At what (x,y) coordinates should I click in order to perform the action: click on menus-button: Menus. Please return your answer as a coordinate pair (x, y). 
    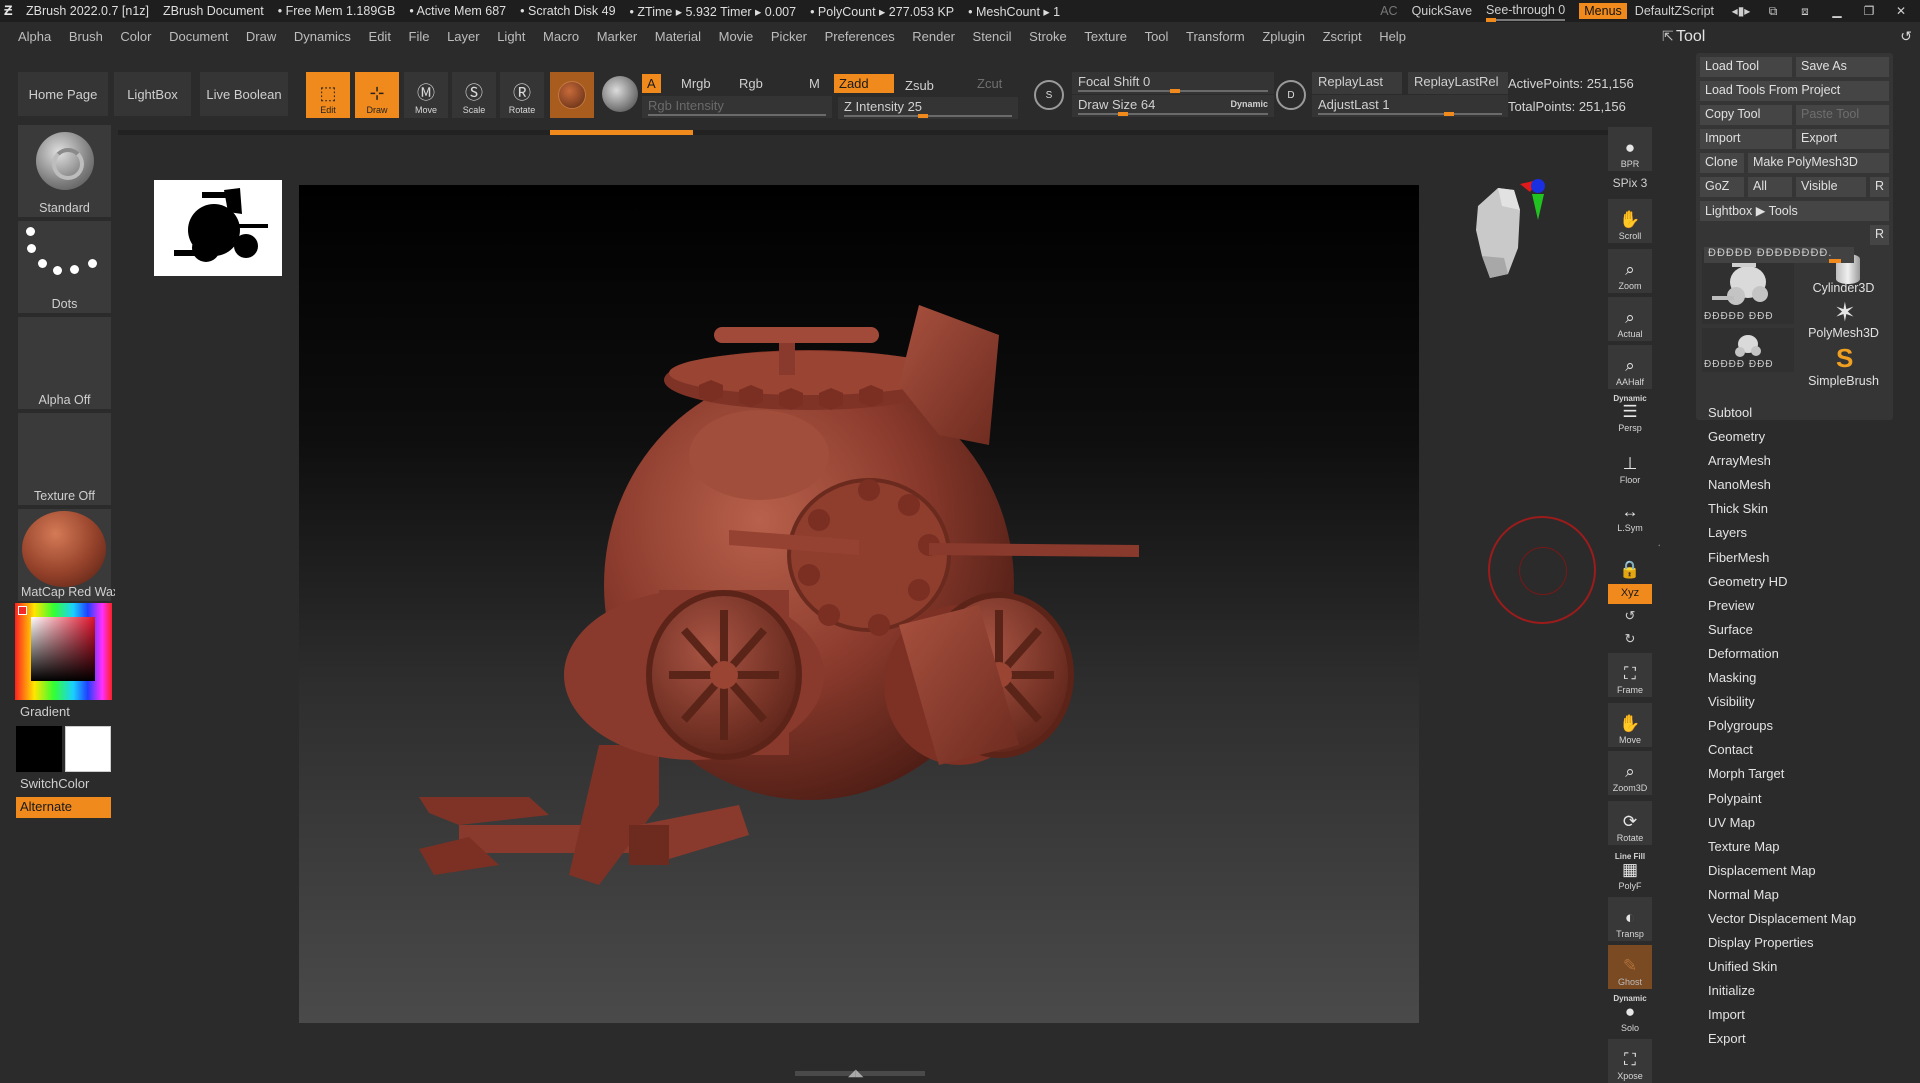
    Looking at the image, I should click on (1603, 11).